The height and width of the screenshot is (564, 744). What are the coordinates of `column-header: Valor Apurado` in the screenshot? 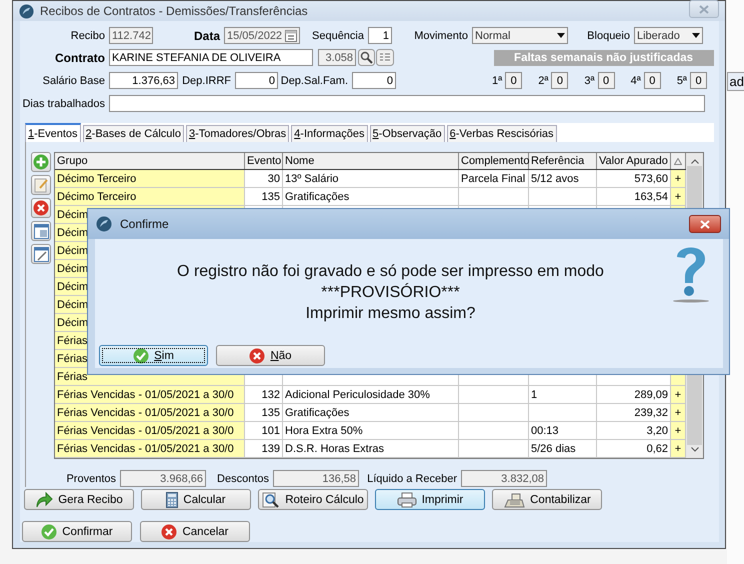 It's located at (634, 161).